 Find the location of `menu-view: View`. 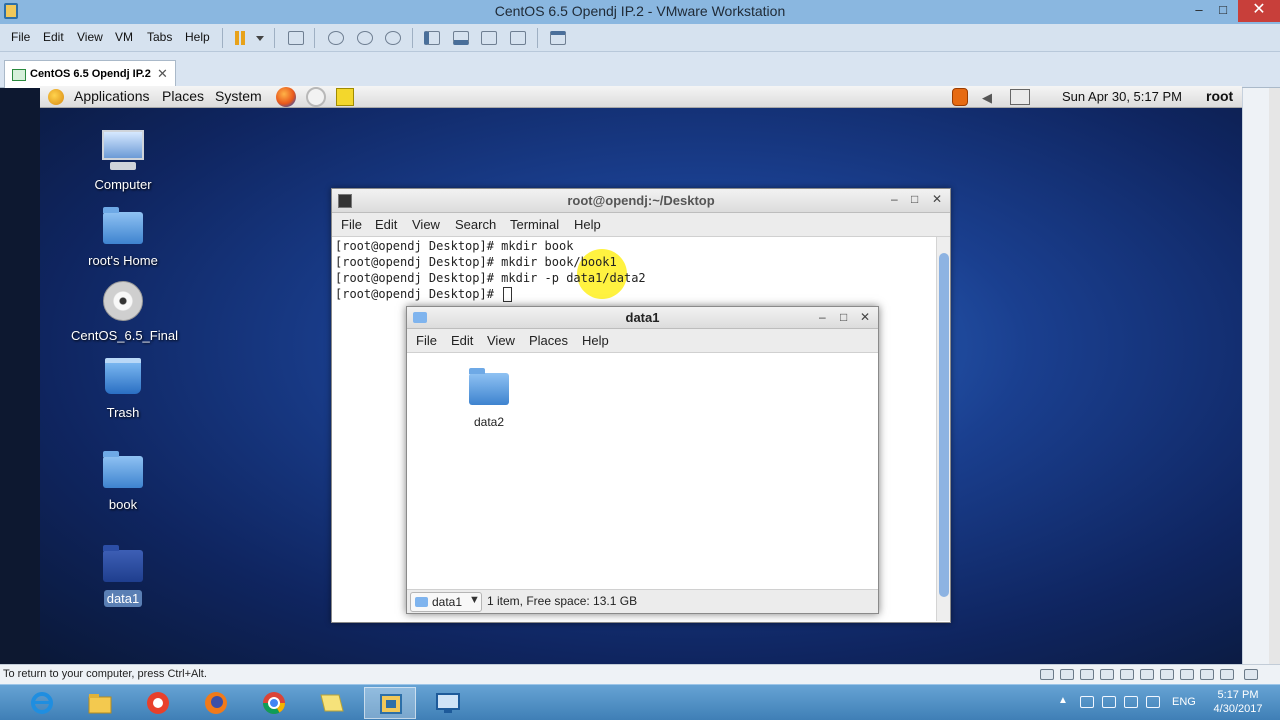

menu-view: View is located at coordinates (90, 37).